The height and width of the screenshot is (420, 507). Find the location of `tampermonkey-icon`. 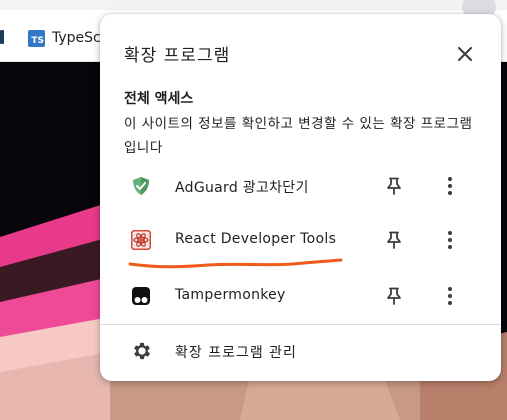

tampermonkey-icon is located at coordinates (141, 296).